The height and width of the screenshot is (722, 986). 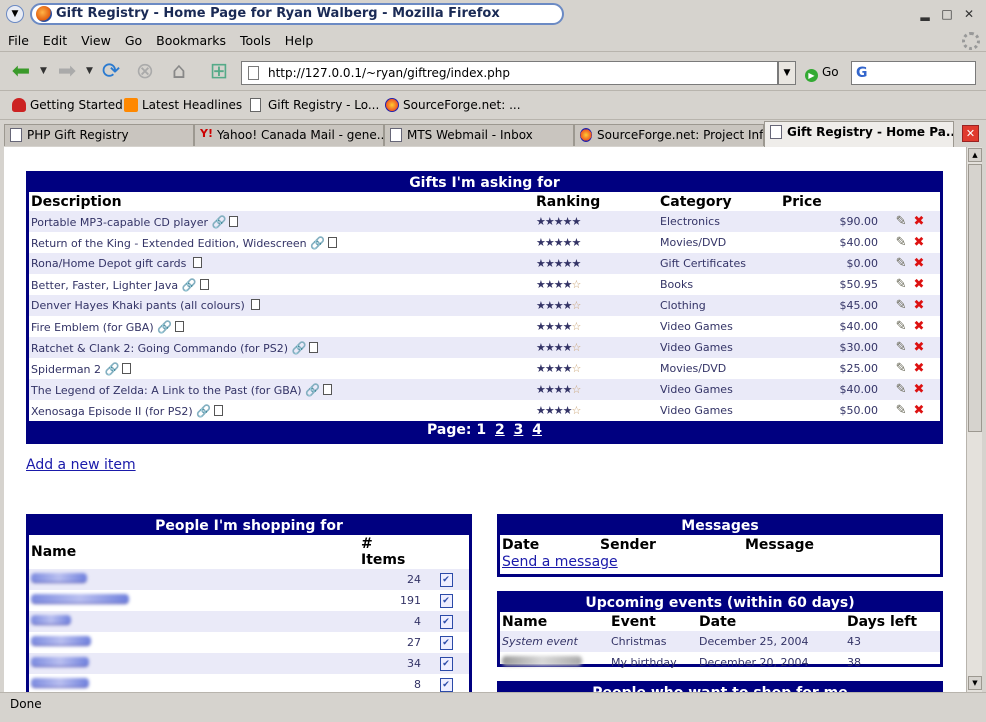 What do you see at coordinates (138, 305) in the screenshot?
I see `gift-name-link: Denver Hayes Khaki pants (all colours)` at bounding box center [138, 305].